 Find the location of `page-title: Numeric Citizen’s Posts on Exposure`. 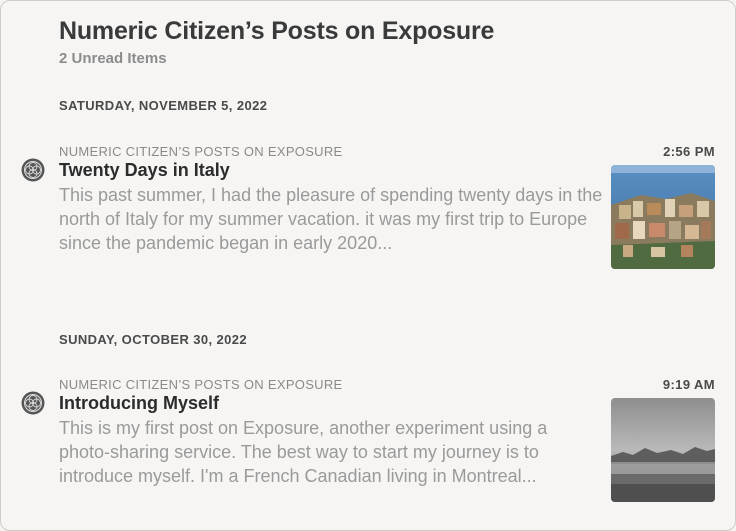

page-title: Numeric Citizen’s Posts on Exposure is located at coordinates (277, 31).